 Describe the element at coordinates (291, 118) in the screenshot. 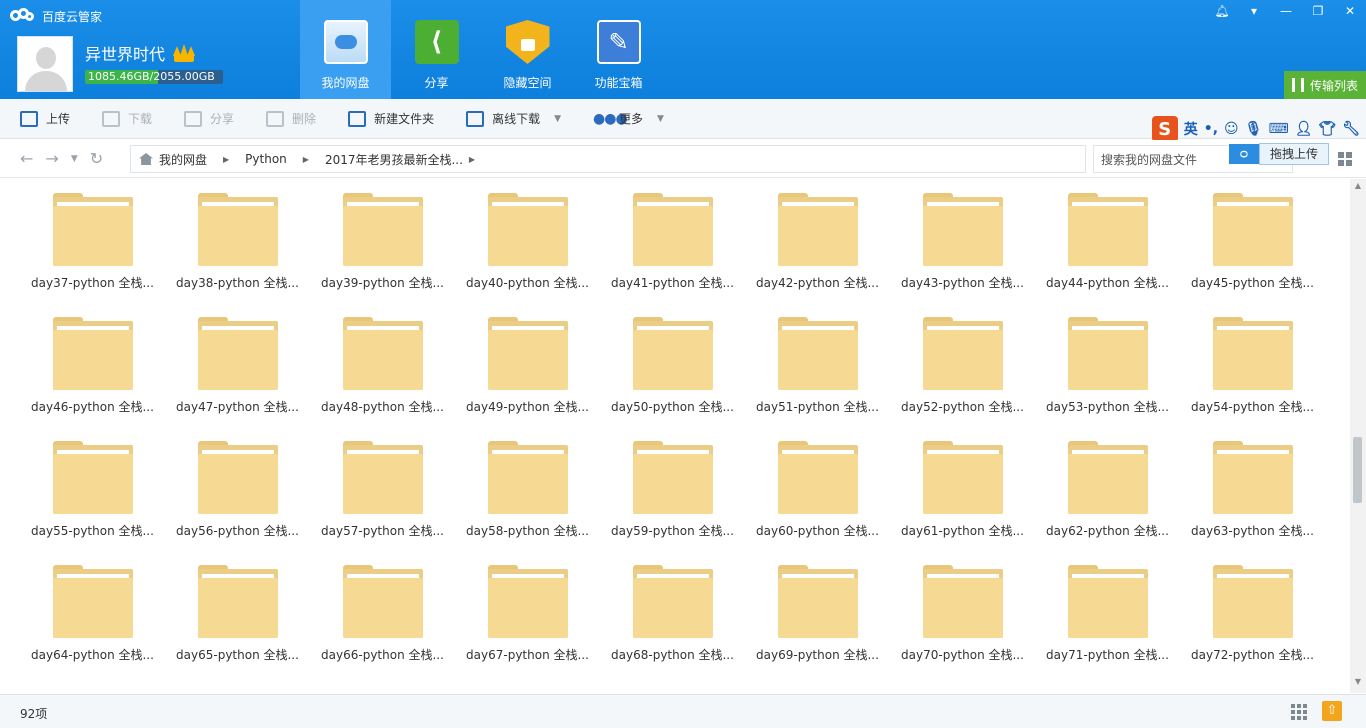

I see `delete-button: 删除` at that location.